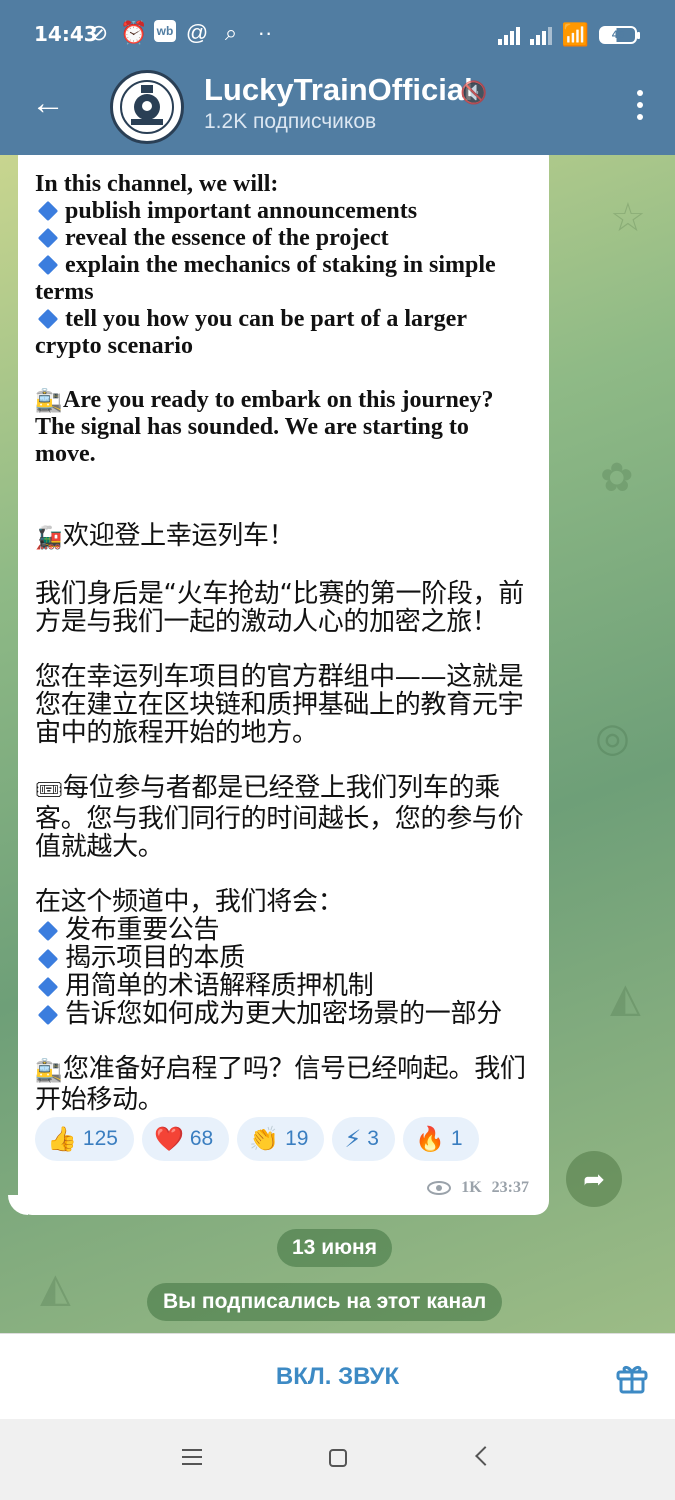 This screenshot has width=675, height=1500. I want to click on locomotive-emoji-icon: 🚂, so click(49, 538).